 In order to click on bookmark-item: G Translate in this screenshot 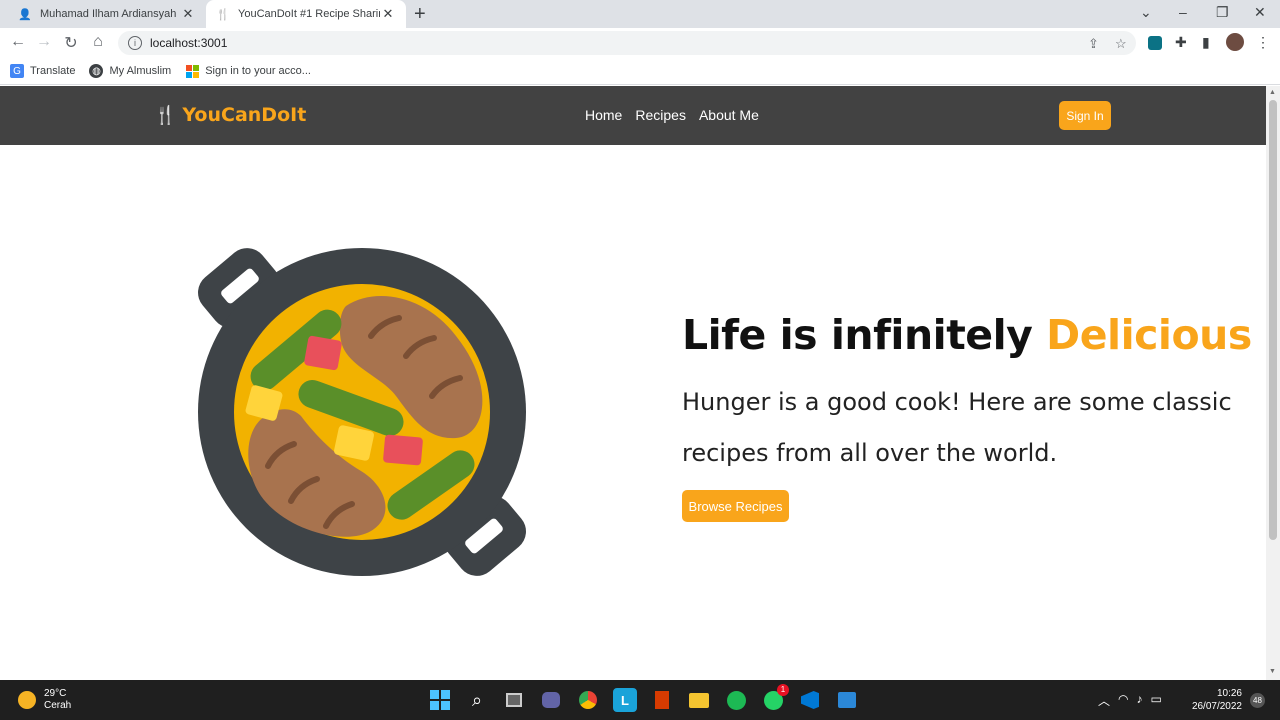, I will do `click(42, 71)`.